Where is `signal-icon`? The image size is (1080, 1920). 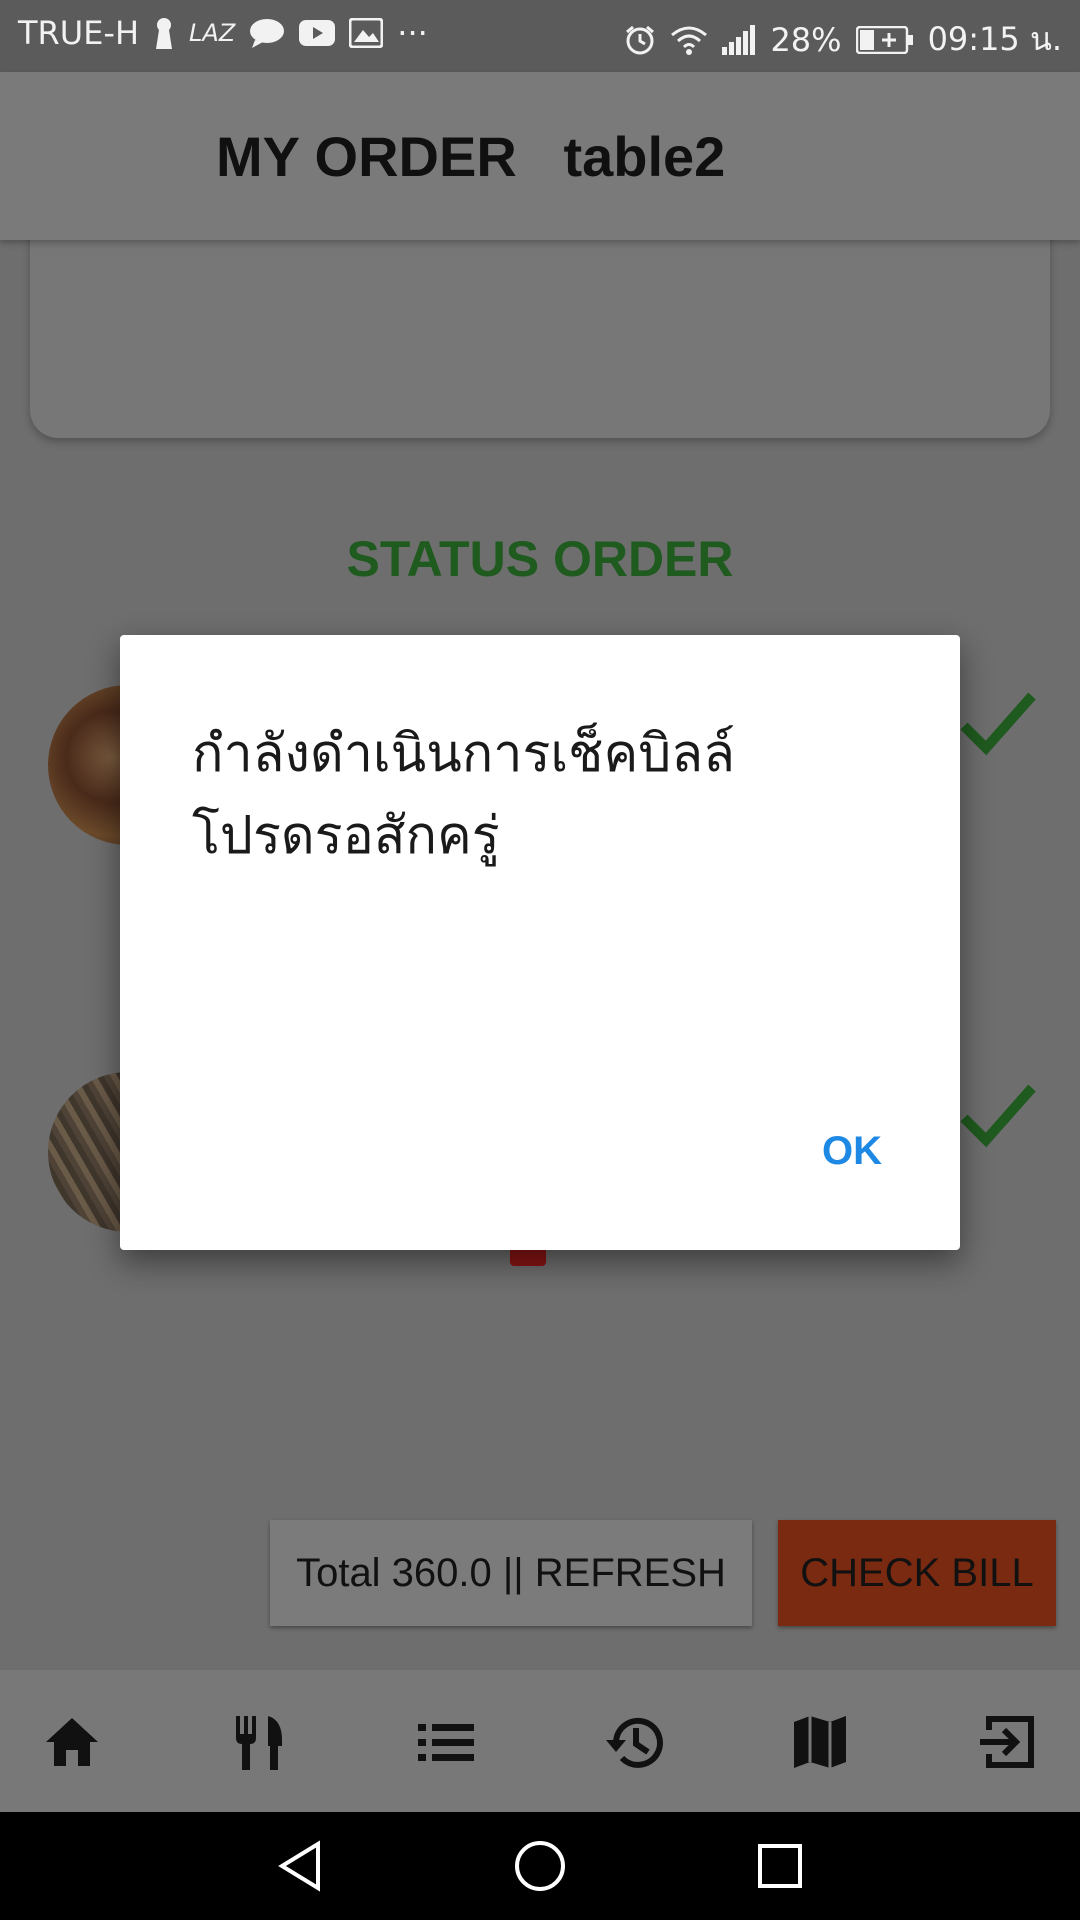 signal-icon is located at coordinates (739, 39).